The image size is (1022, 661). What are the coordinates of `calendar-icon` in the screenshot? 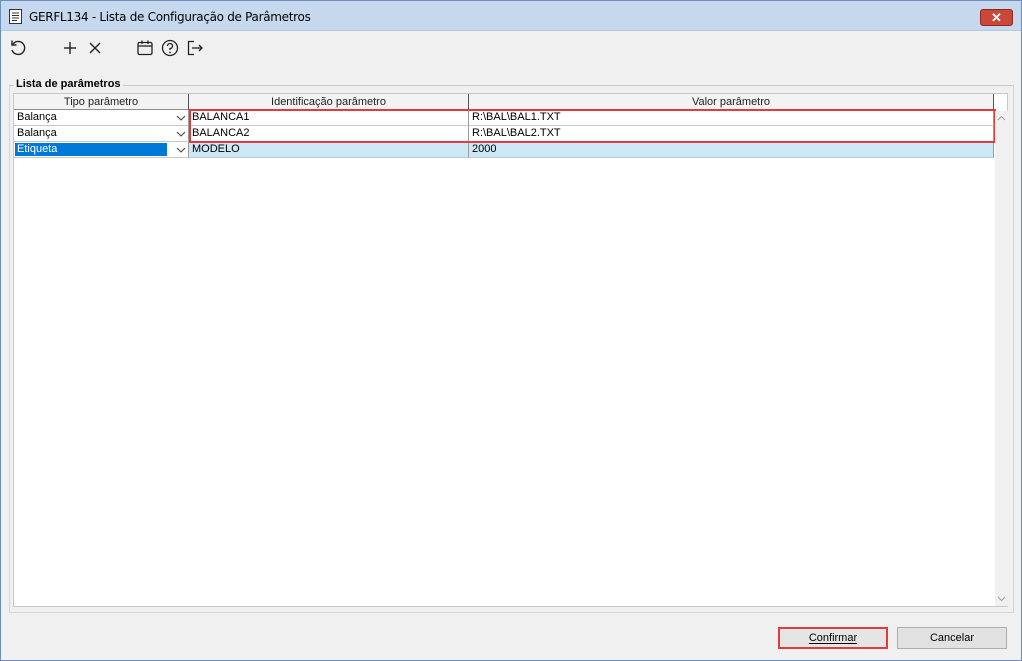 It's located at (145, 48).